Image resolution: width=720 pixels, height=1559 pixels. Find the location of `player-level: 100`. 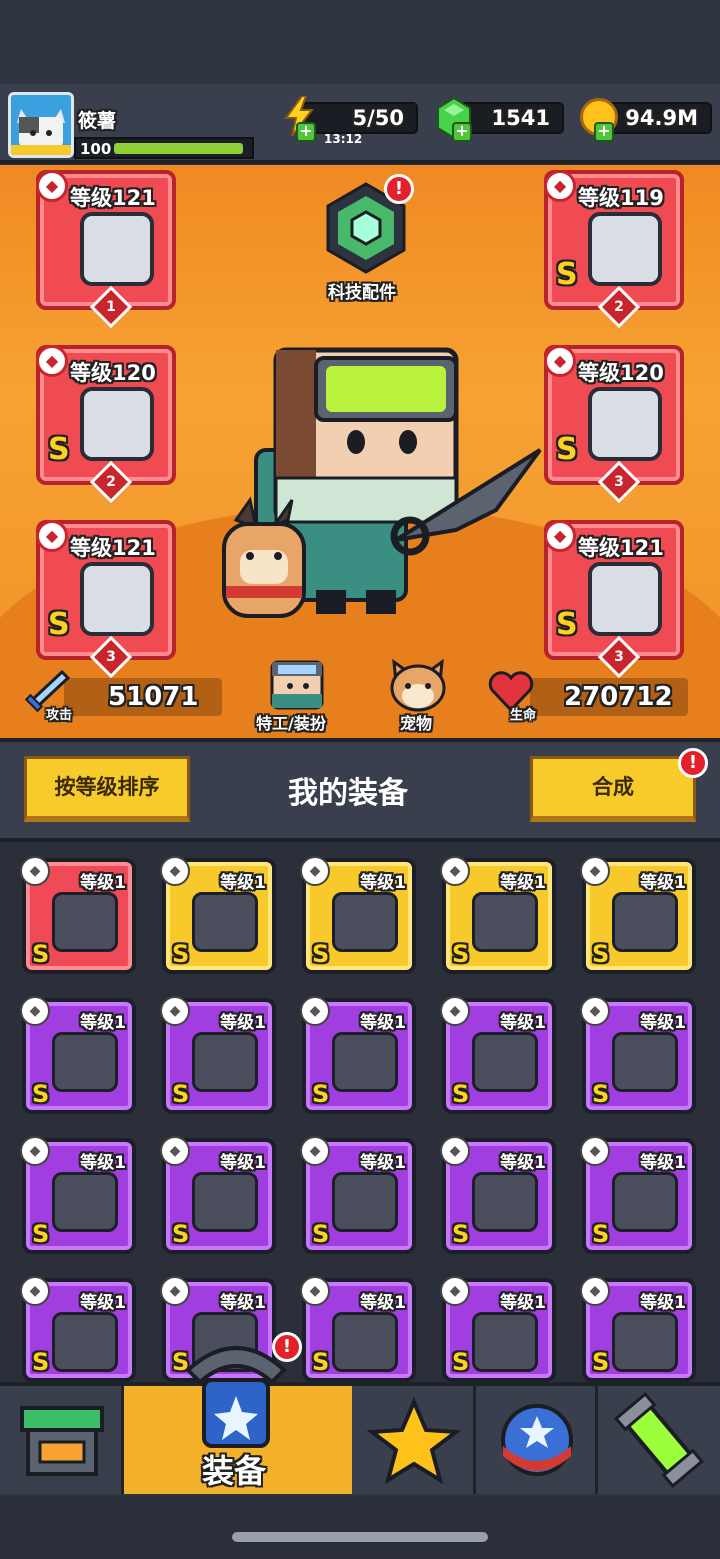

player-level: 100 is located at coordinates (96, 149).